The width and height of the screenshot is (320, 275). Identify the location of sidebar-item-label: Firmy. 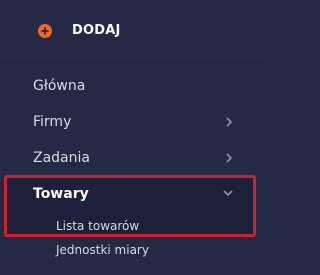
(52, 122).